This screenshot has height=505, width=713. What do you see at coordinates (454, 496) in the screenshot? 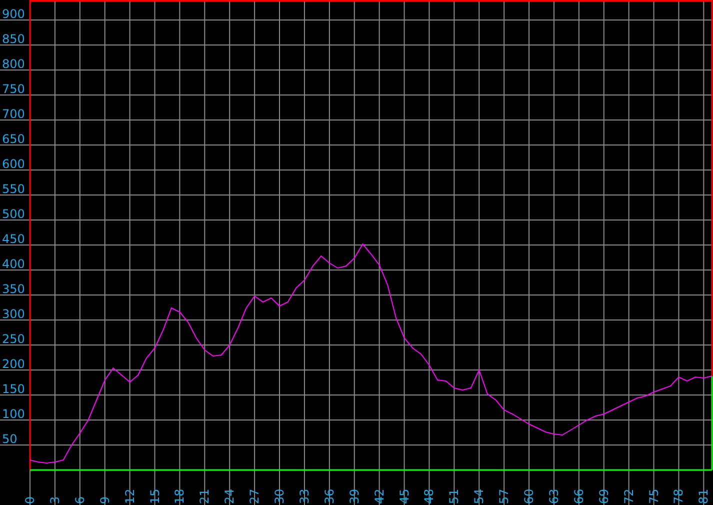
I see `x-axis-label: 51` at bounding box center [454, 496].